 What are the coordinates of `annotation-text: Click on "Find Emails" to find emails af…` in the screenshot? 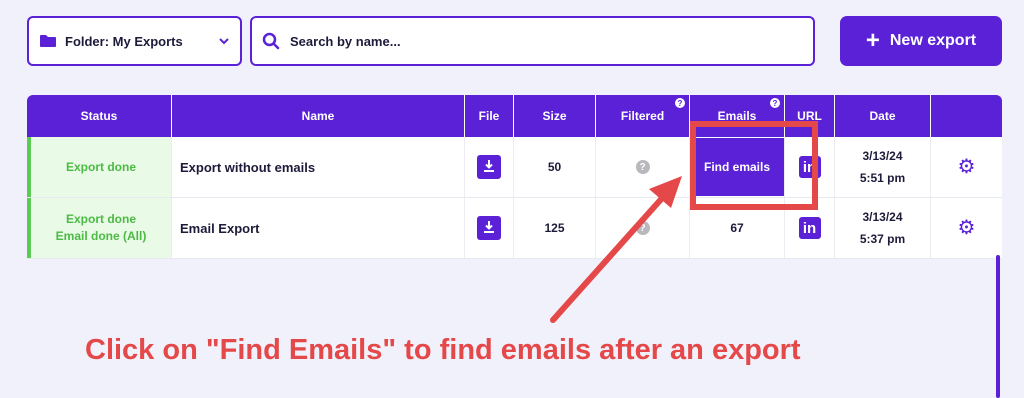 It's located at (443, 350).